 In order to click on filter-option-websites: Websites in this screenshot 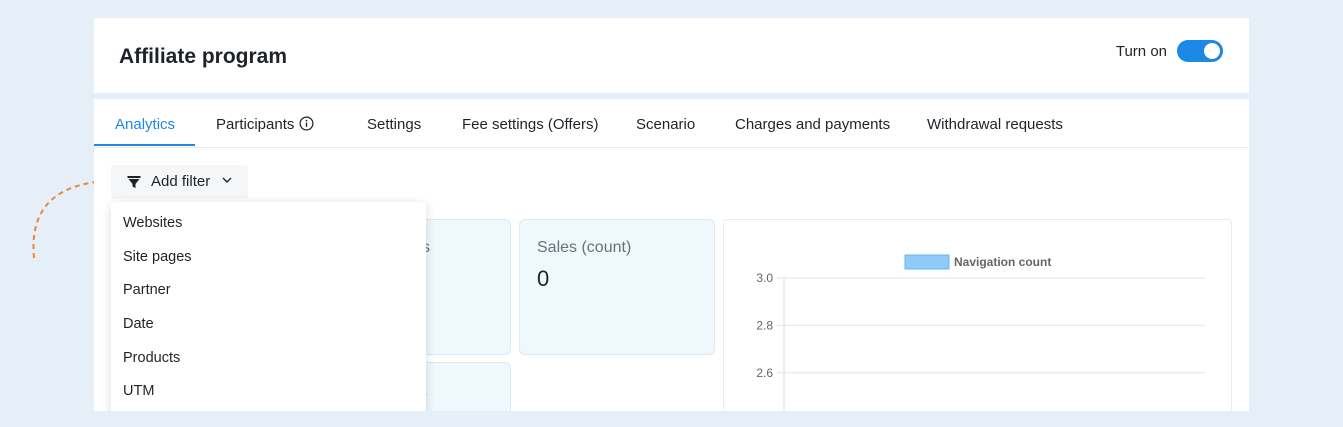, I will do `click(152, 223)`.